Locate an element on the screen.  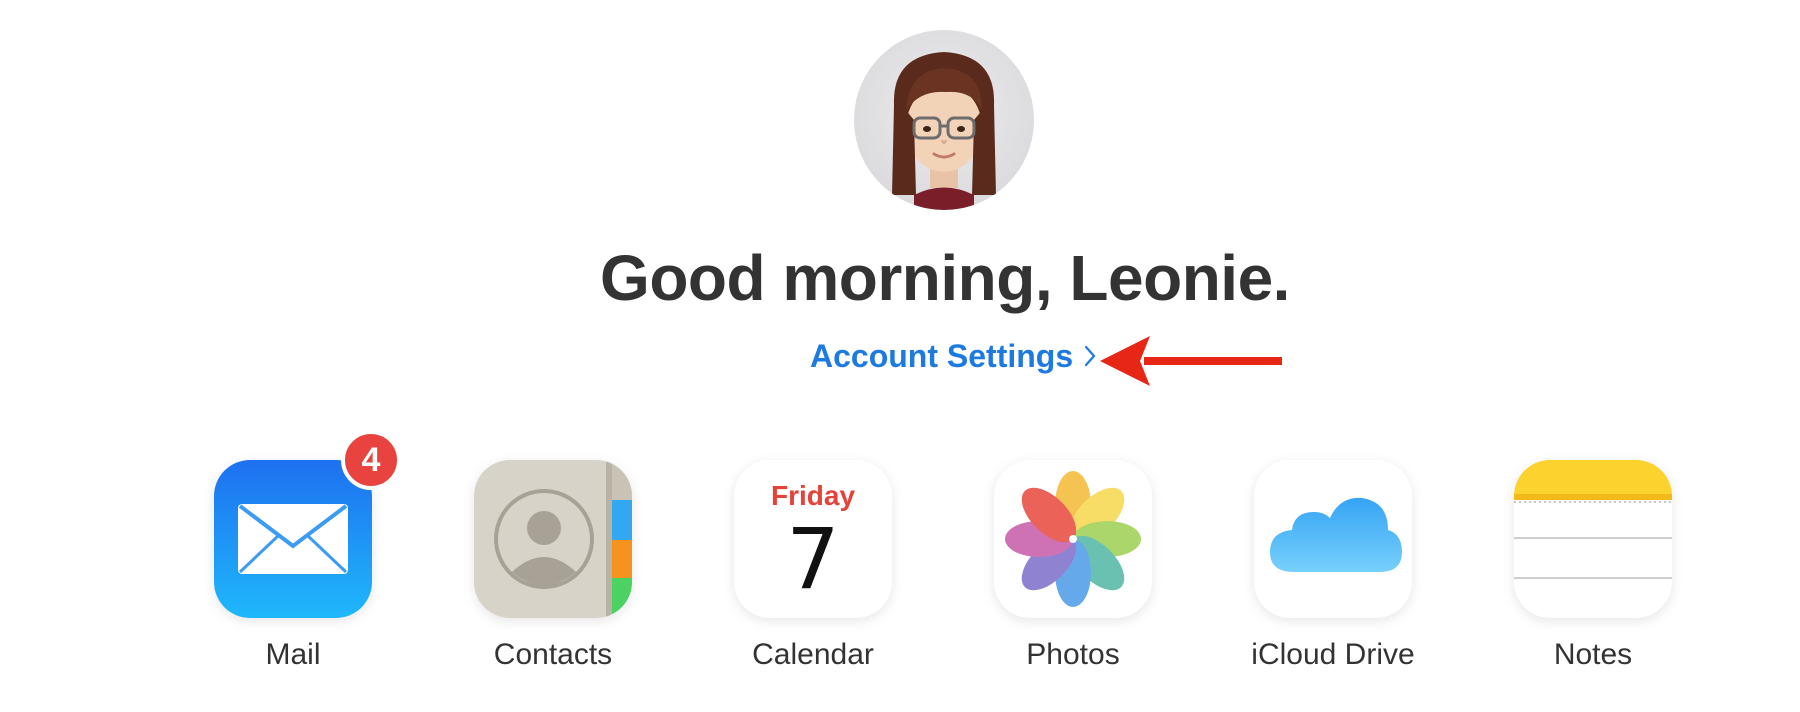
avatar is located at coordinates (944, 120).